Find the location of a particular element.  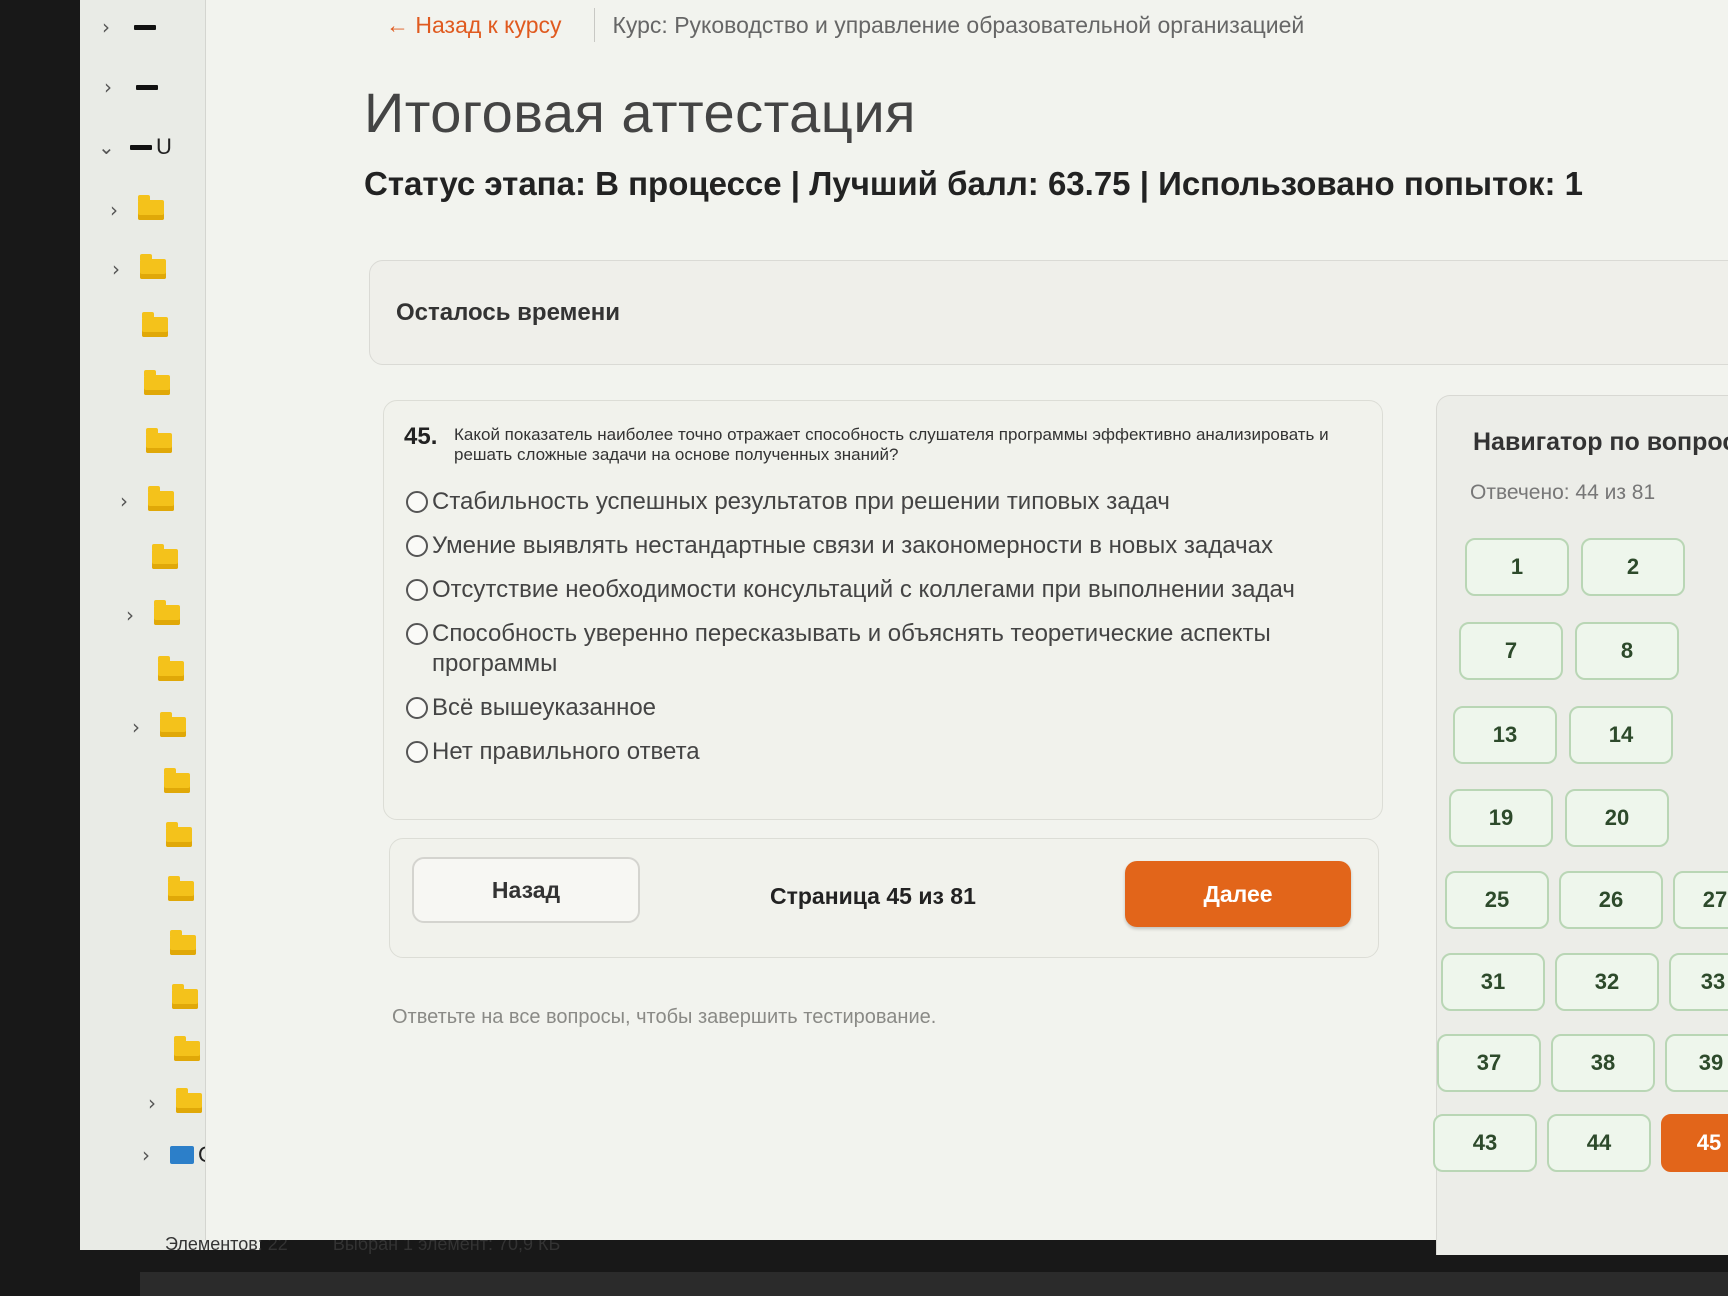

question-nav-button: 8 is located at coordinates (1627, 651).